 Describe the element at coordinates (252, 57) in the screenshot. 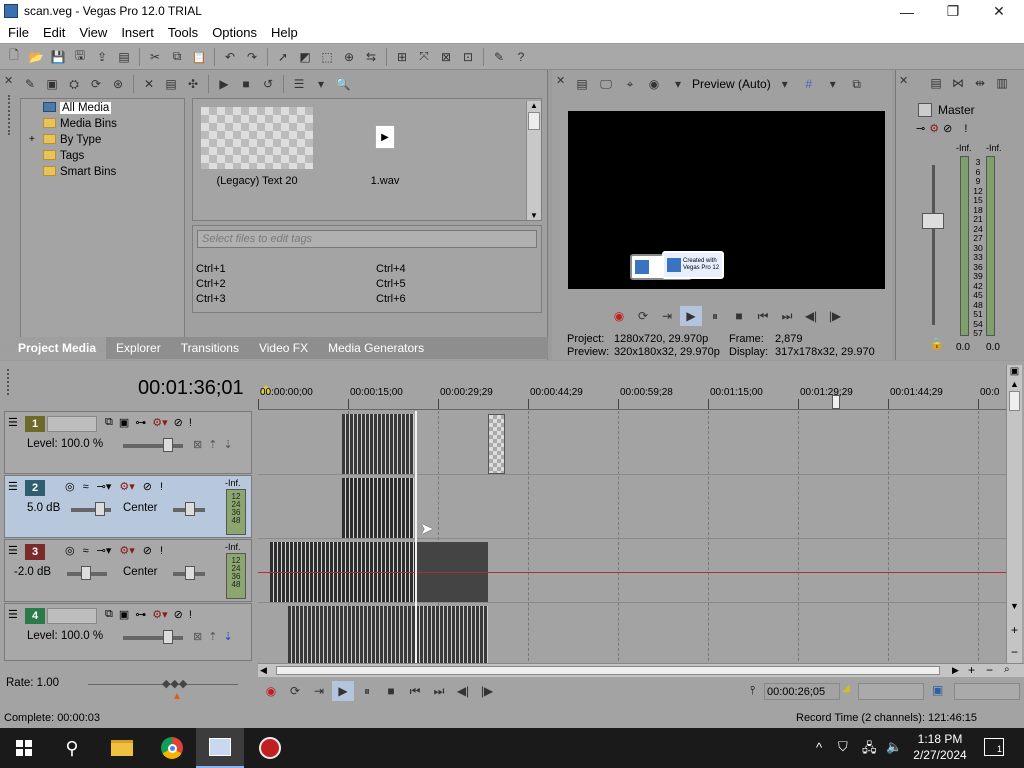

I see `redo-icon: ↷` at that location.